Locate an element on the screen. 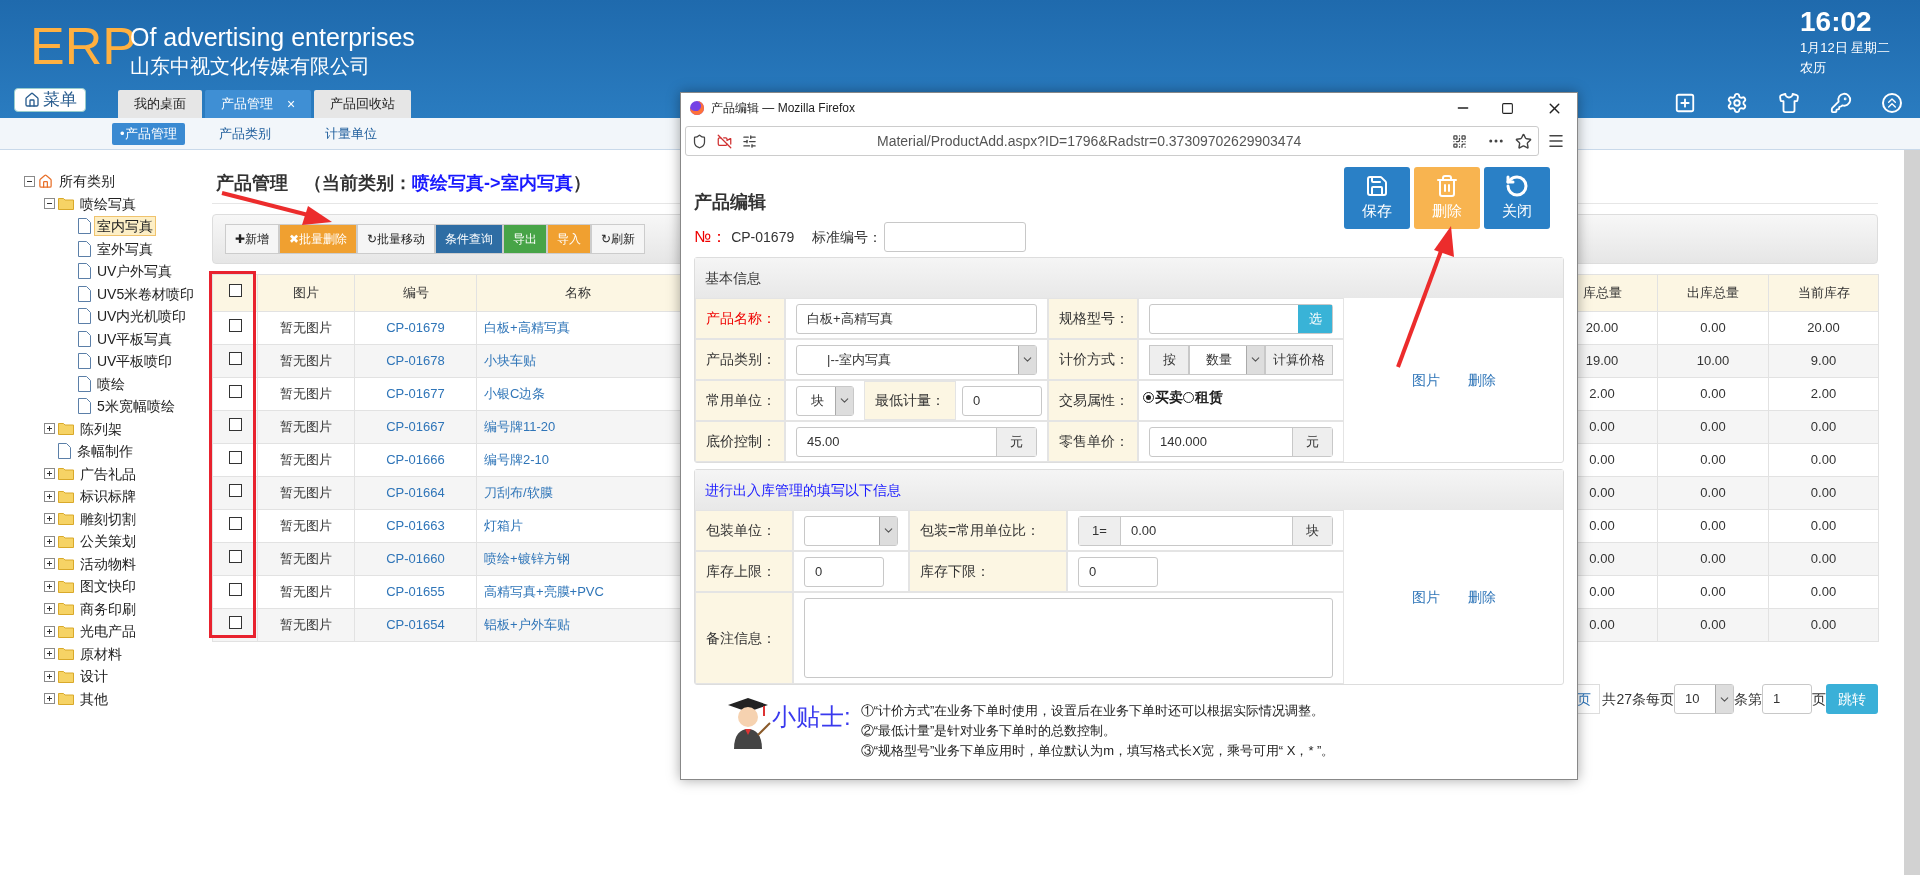 Image resolution: width=1920 pixels, height=875 pixels. add-widget-icon is located at coordinates (1685, 103).